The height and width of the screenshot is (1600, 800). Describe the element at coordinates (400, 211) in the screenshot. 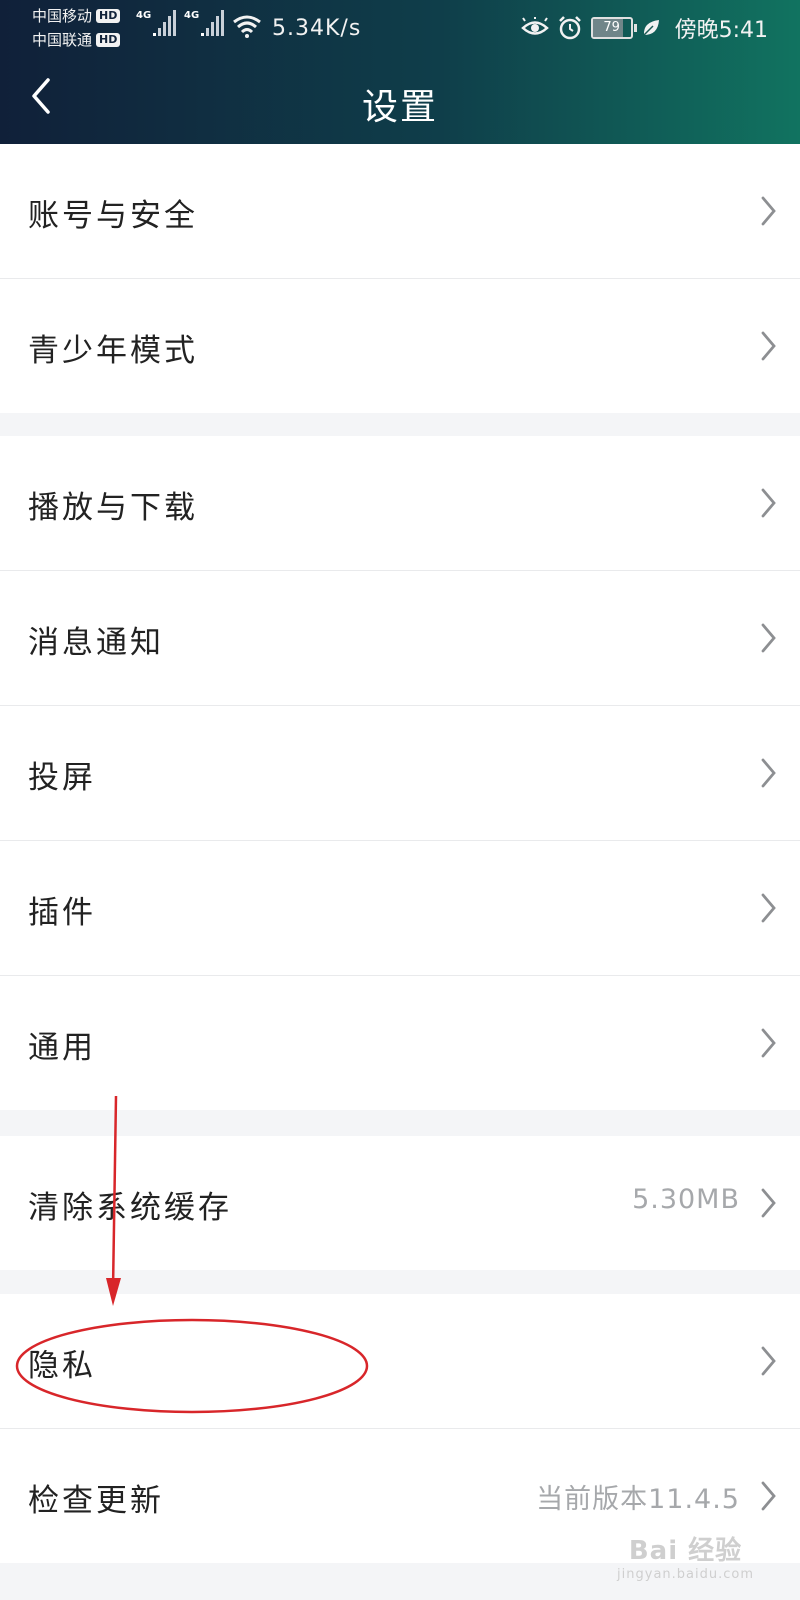

I see `settings-item-account-security: 账号与安全` at that location.